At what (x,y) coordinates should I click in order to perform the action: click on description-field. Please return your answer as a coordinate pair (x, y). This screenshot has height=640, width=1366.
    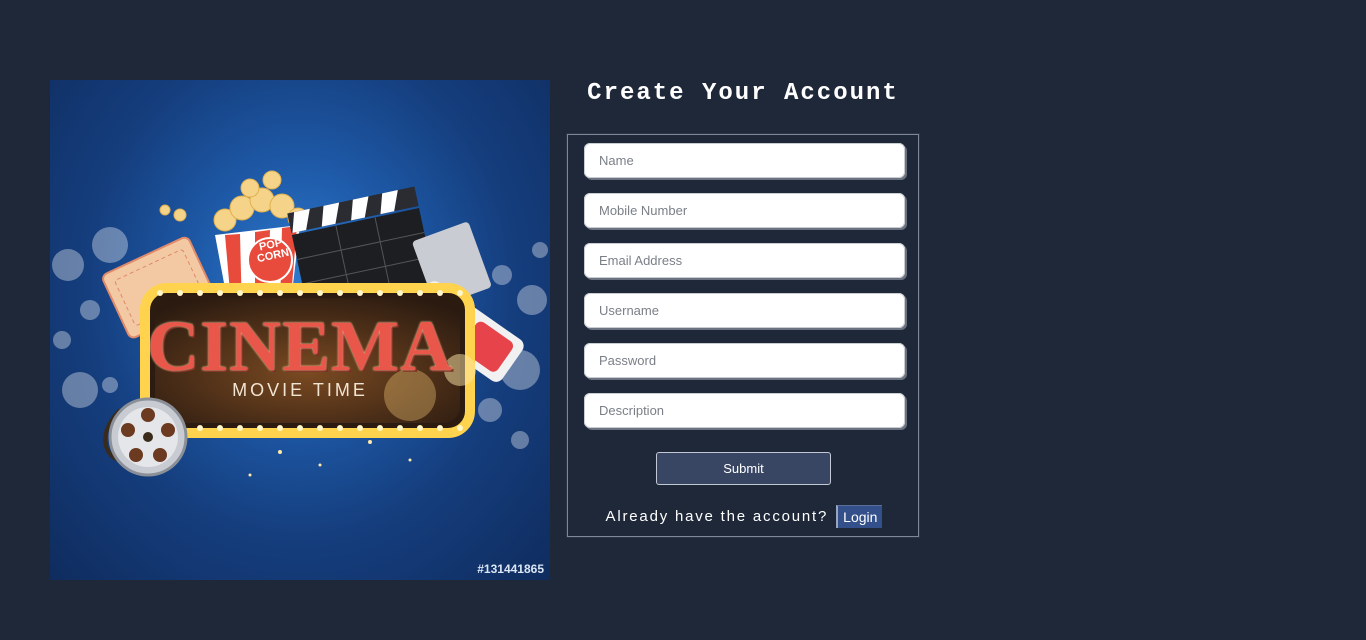
    Looking at the image, I should click on (744, 410).